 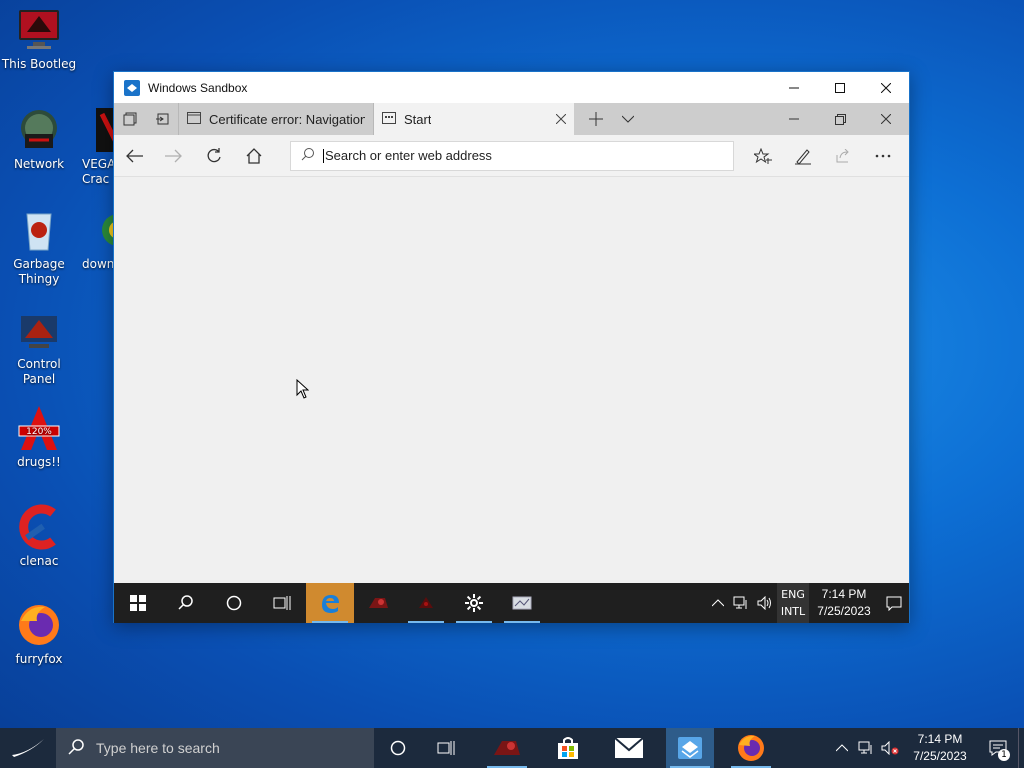 What do you see at coordinates (282, 603) in the screenshot?
I see `sandbox-task-view-icon` at bounding box center [282, 603].